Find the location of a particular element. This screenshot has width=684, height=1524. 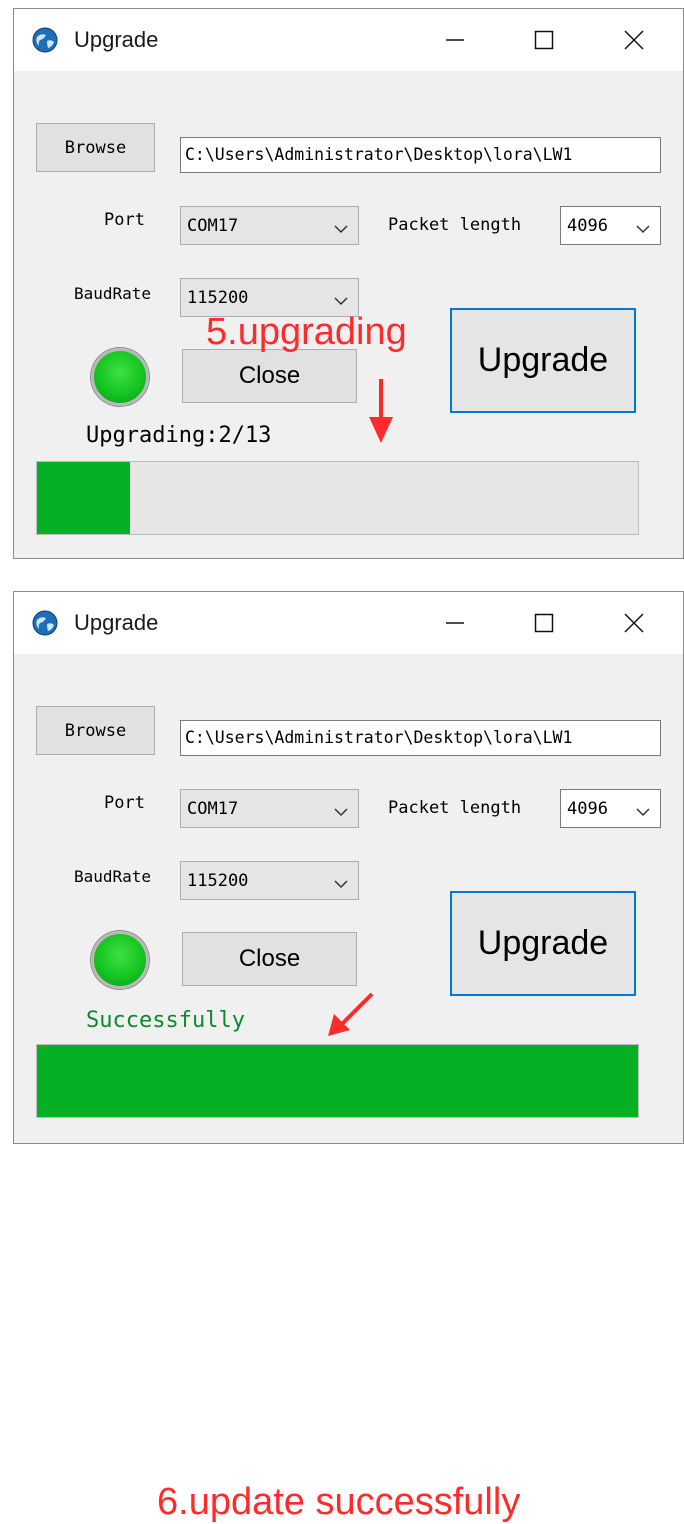

status-text: Upgrading:2/13 is located at coordinates (179, 435).